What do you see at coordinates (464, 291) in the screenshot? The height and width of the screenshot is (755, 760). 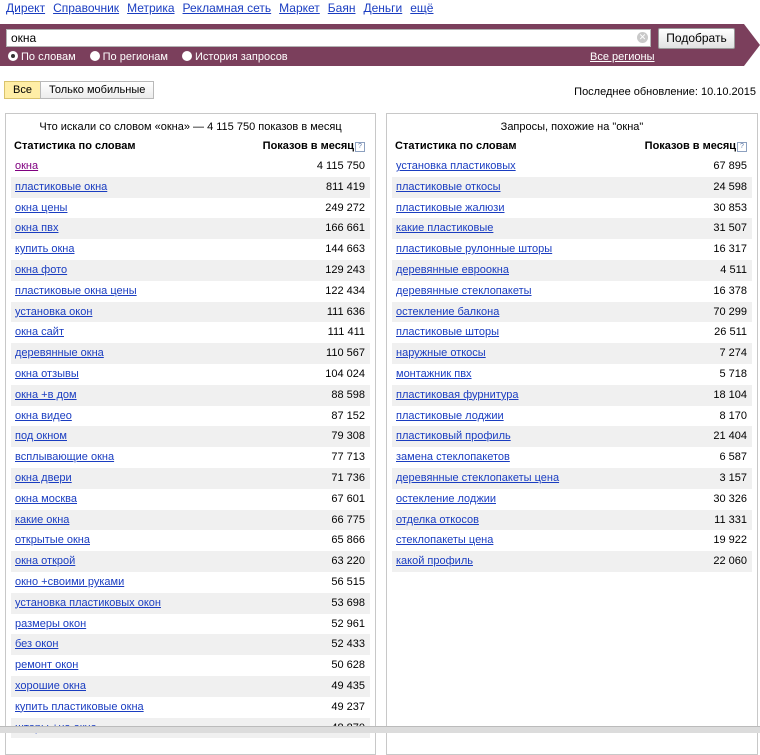 I see `keyword-link: деревянные стеклопакеты` at bounding box center [464, 291].